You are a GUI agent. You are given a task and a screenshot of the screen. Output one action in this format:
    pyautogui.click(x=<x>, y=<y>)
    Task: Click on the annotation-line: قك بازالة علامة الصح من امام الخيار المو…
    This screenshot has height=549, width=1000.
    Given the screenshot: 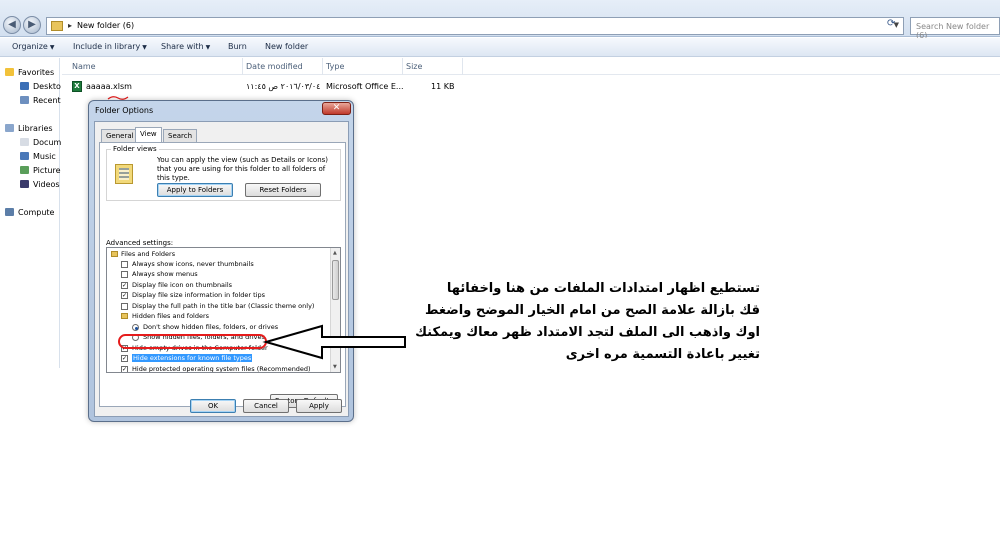 What is the action you would take?
    pyautogui.click(x=592, y=310)
    